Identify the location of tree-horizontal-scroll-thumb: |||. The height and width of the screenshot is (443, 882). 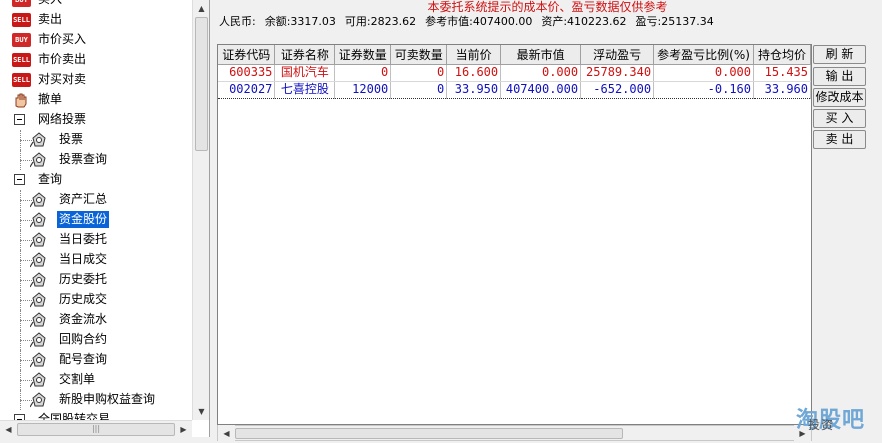
(96, 429).